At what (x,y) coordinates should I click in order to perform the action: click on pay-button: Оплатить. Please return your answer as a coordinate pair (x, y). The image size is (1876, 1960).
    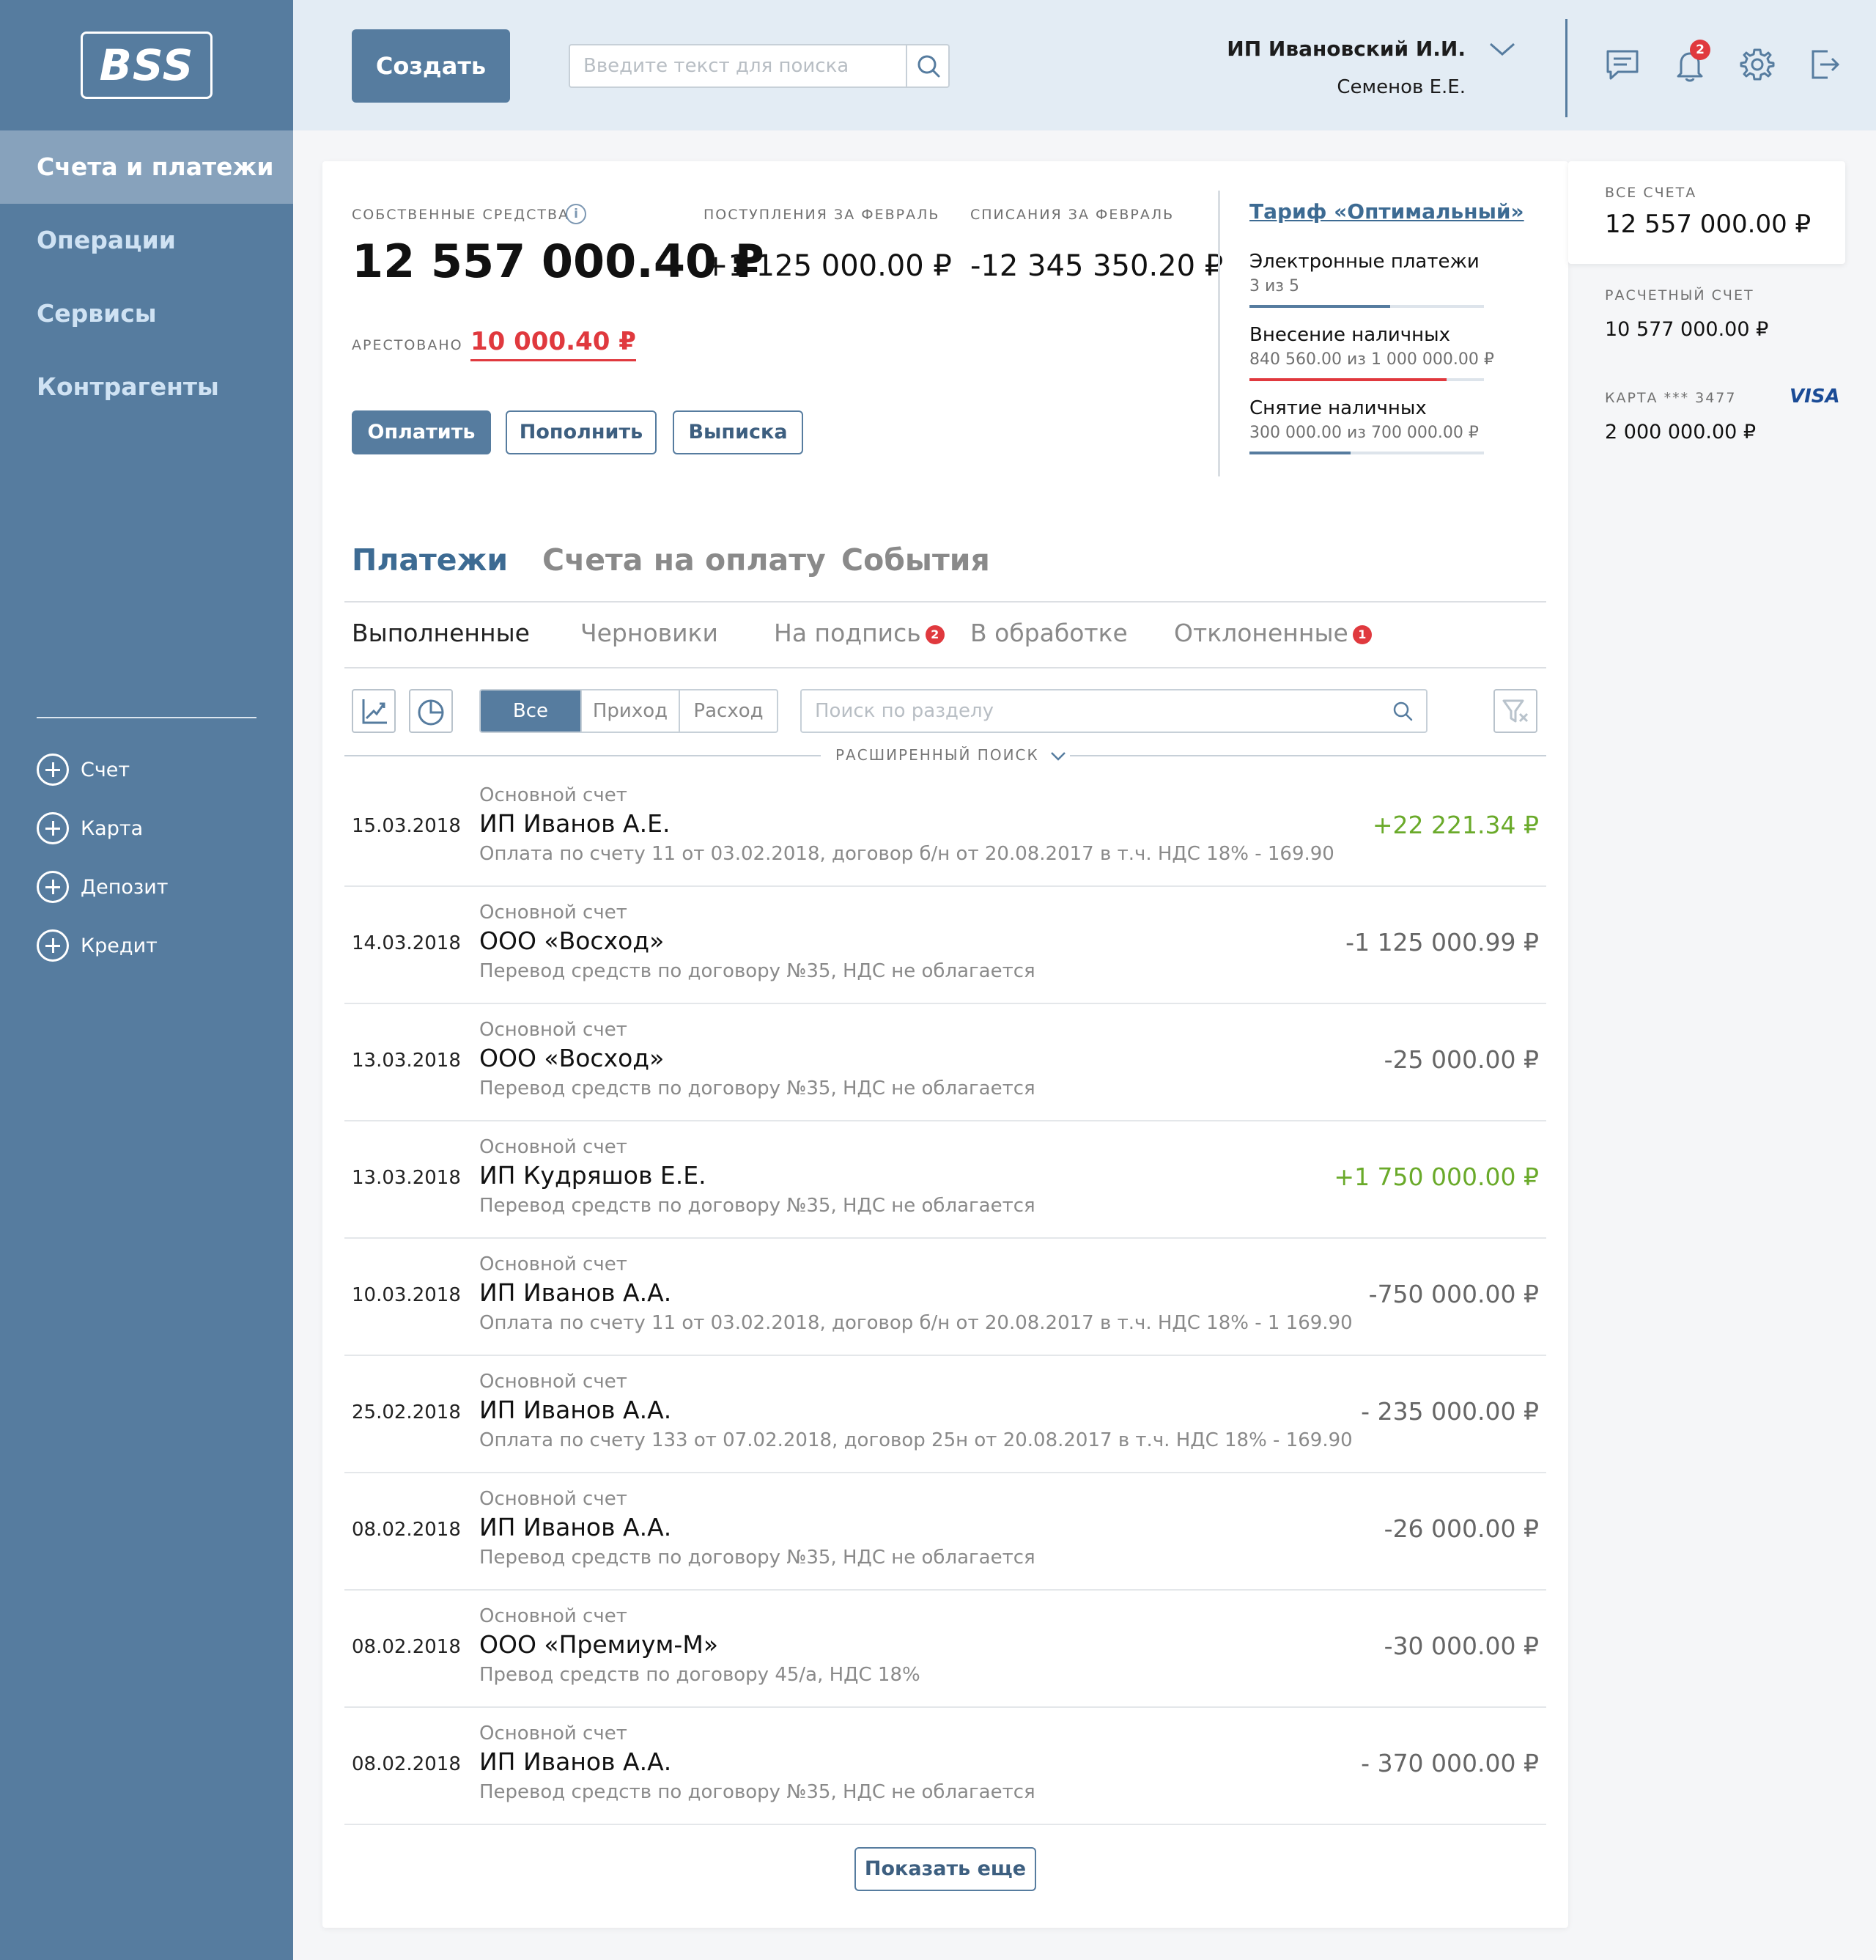
    Looking at the image, I should click on (421, 432).